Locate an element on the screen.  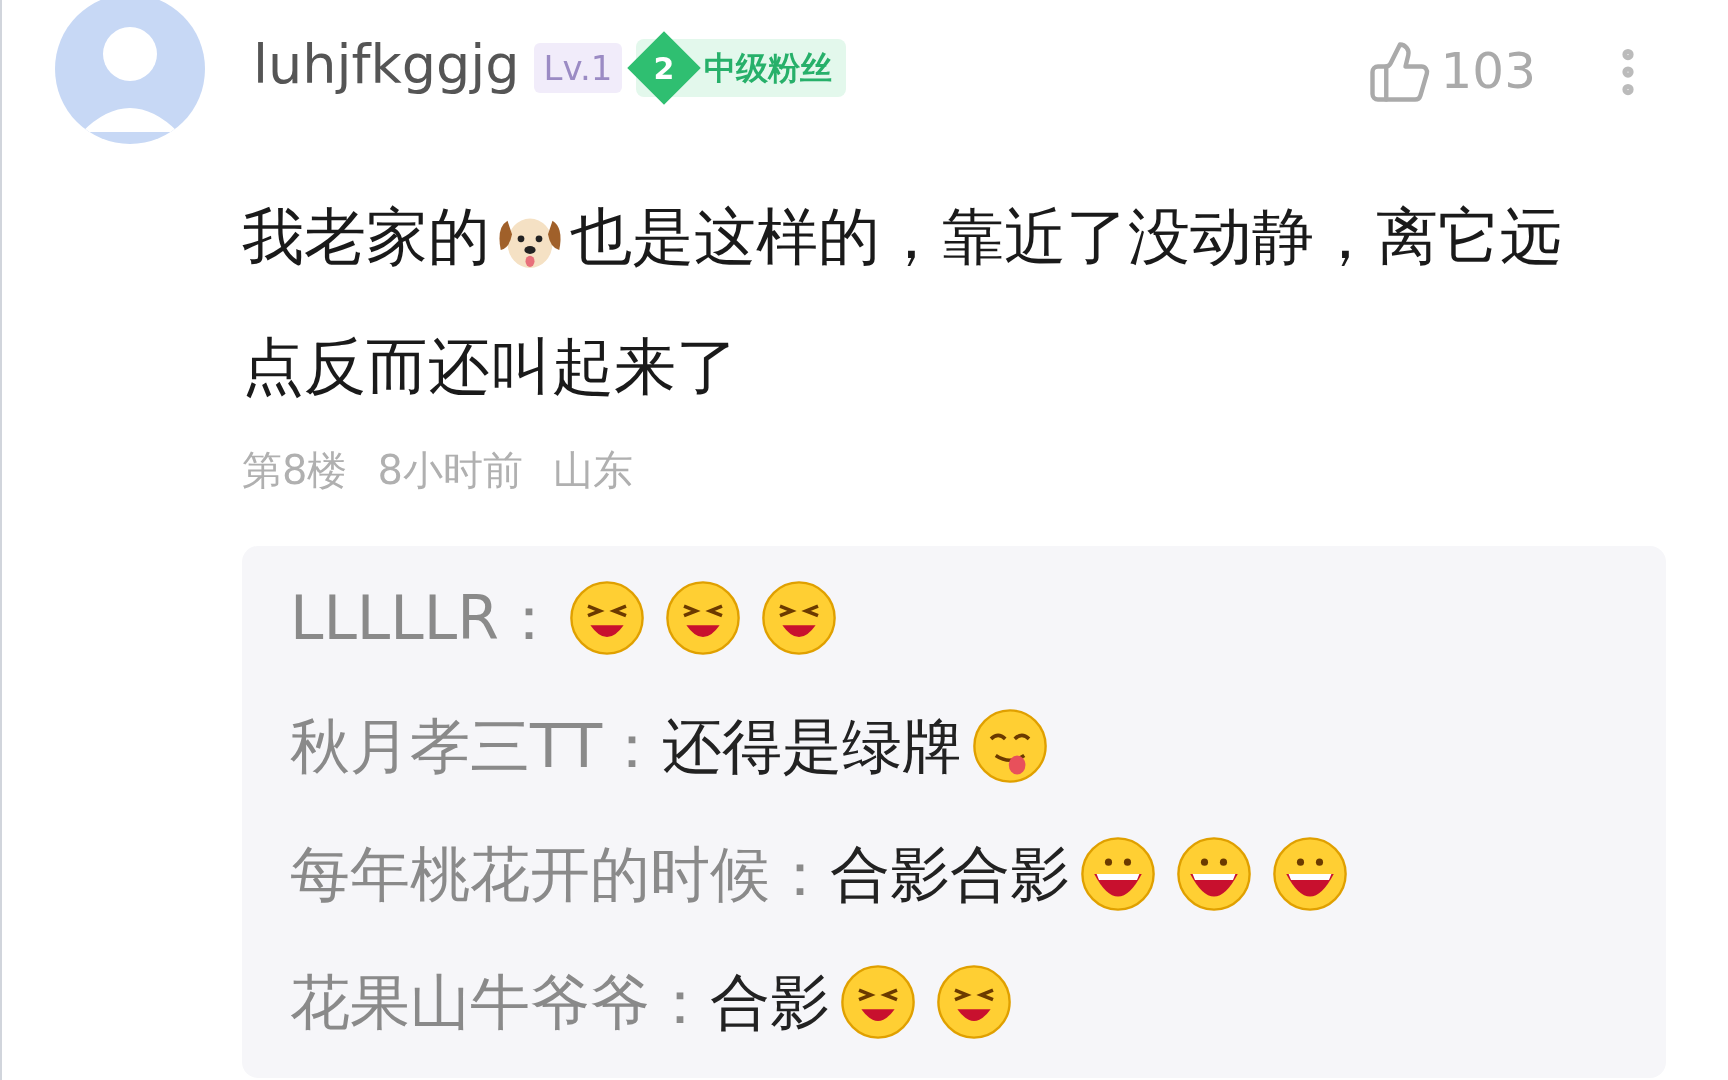
reply-author: 秋月孝三TT： is located at coordinates (476, 746).